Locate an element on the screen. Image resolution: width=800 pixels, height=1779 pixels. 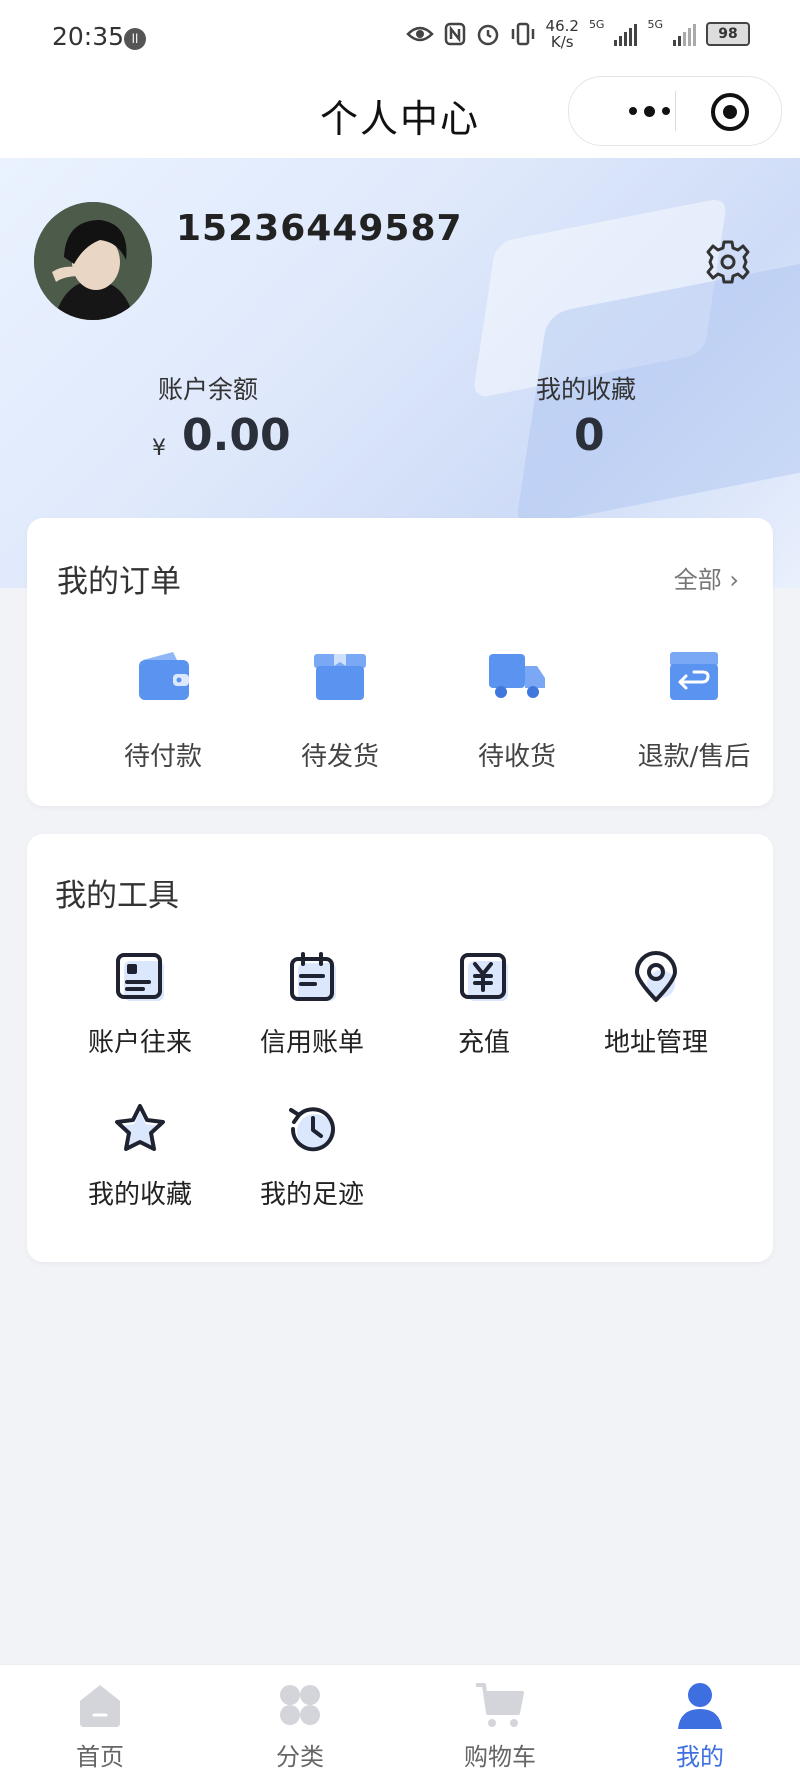
balance-label: 账户余额 is located at coordinates (208, 389).